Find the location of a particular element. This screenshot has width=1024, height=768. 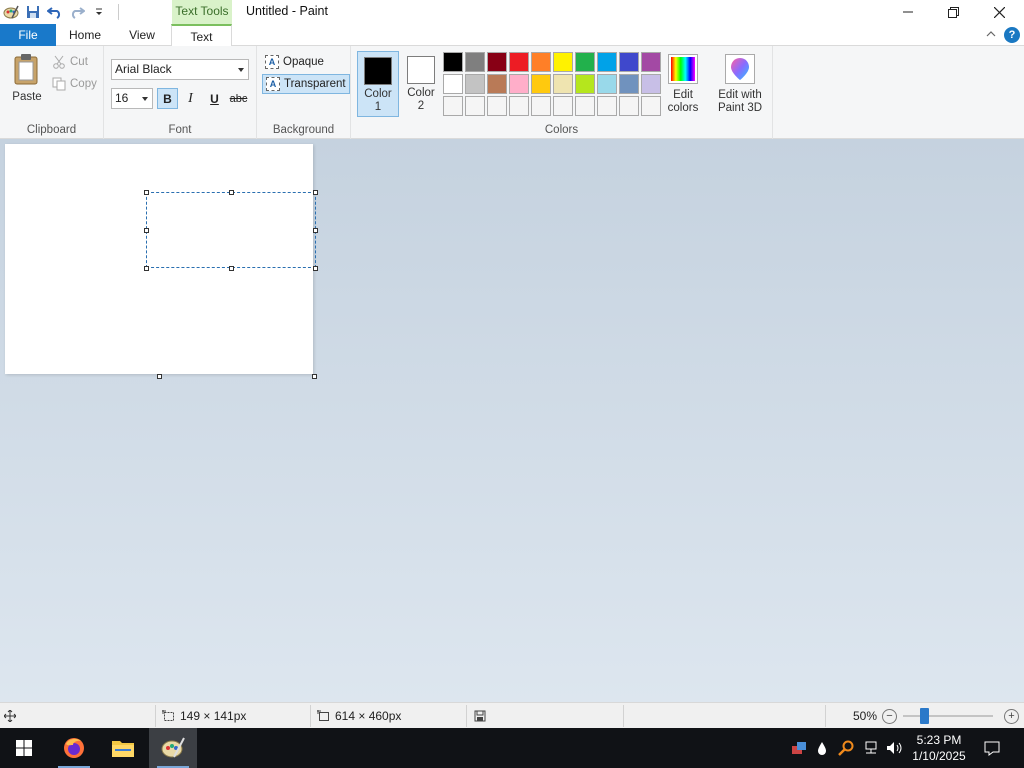

zoom-in-button: + is located at coordinates (1011, 716).